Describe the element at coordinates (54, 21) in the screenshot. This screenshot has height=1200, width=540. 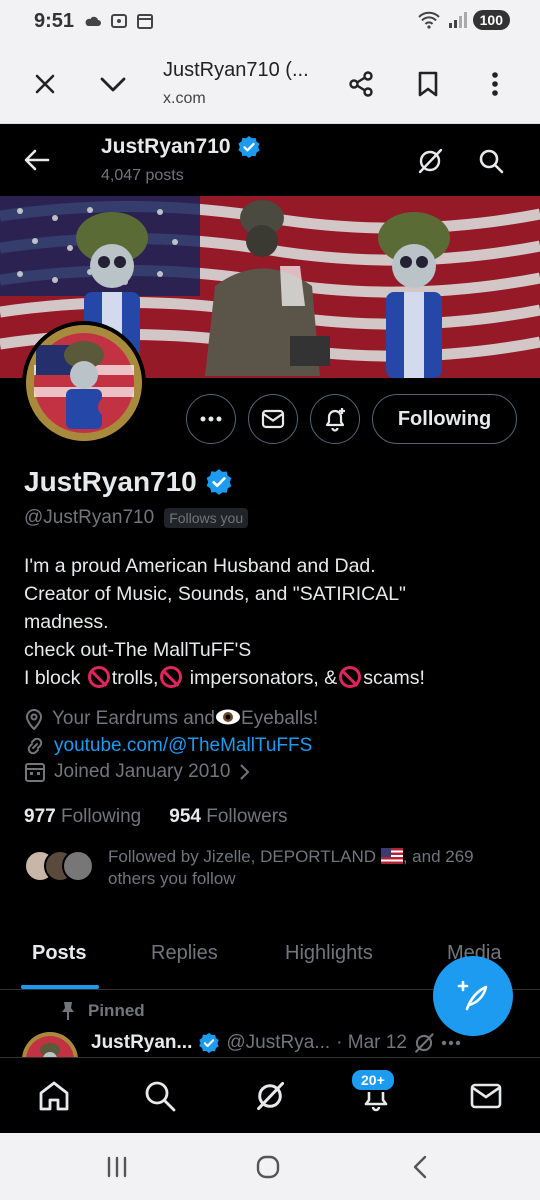
I see `status-time: 9:51` at that location.